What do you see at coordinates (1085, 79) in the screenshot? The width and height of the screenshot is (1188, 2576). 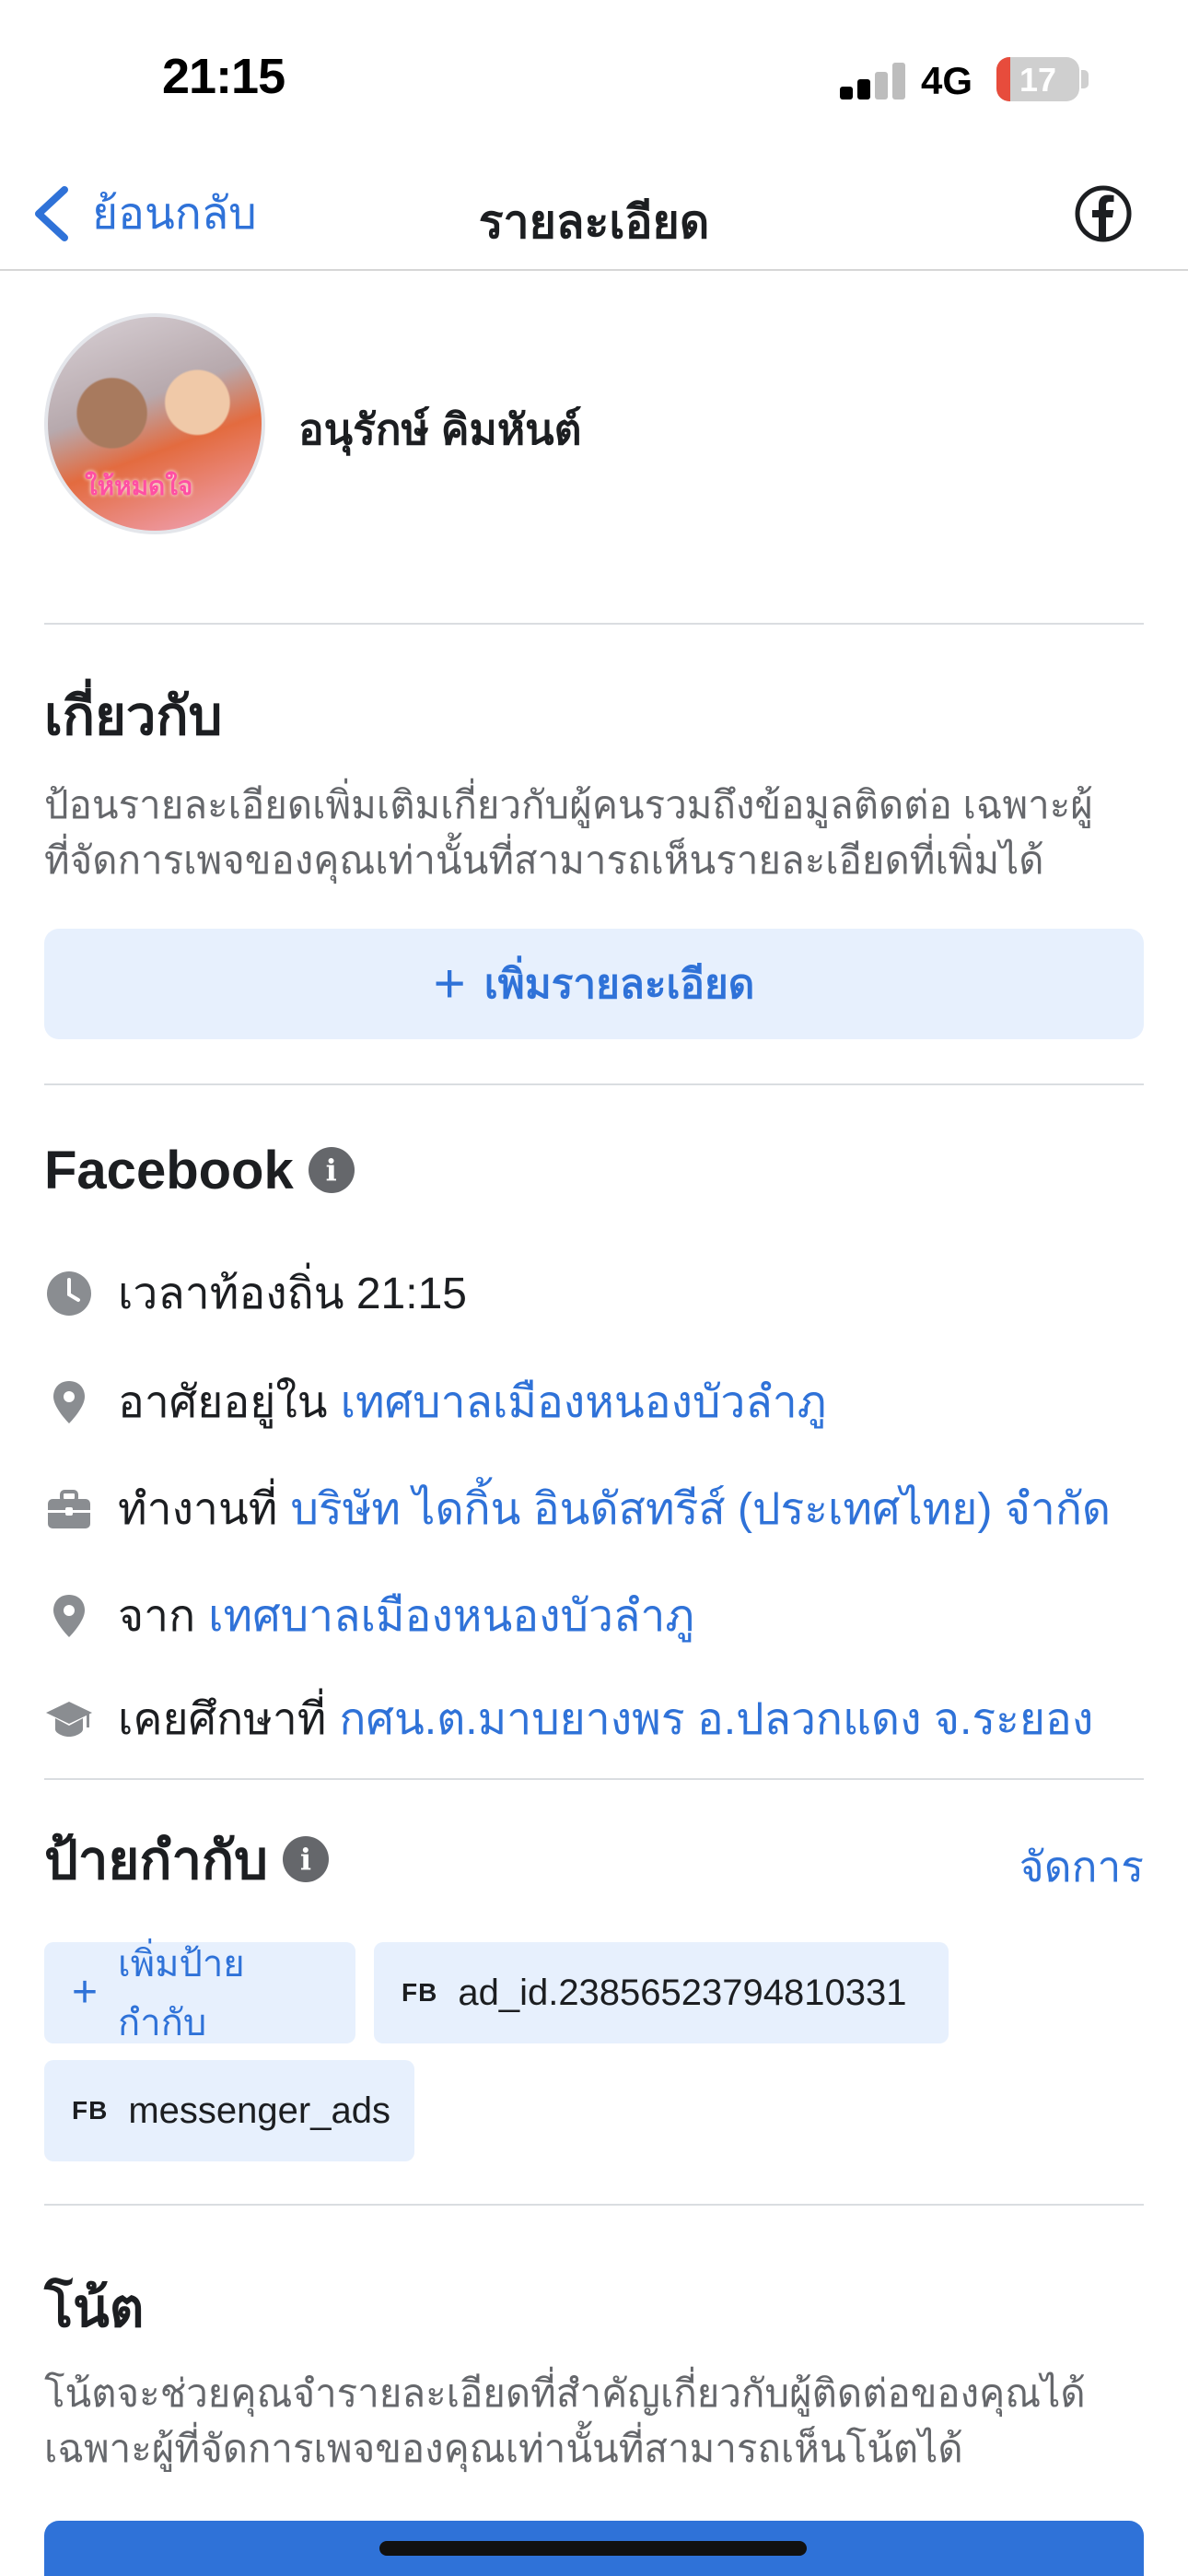 I see `battery-tip` at bounding box center [1085, 79].